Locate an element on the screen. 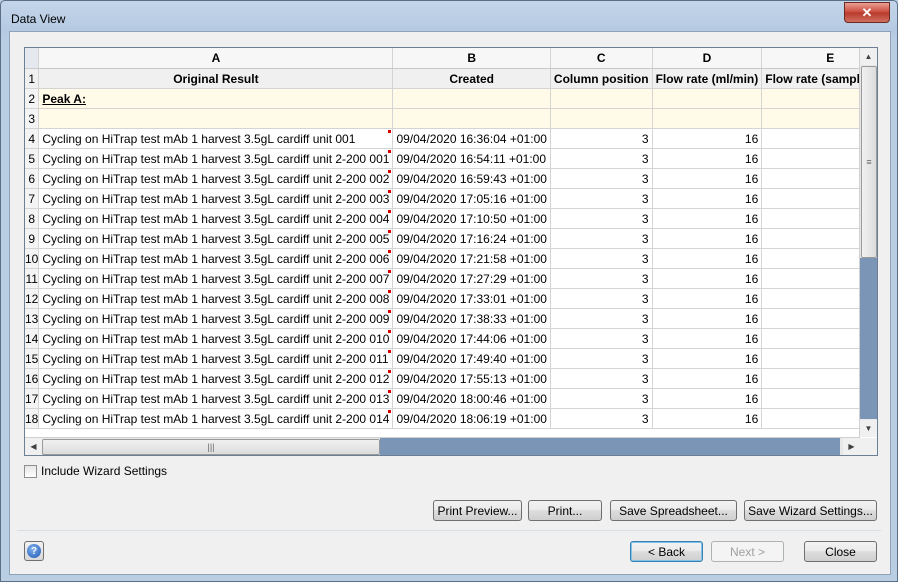 The width and height of the screenshot is (898, 582). row-header: 15 is located at coordinates (32, 358).